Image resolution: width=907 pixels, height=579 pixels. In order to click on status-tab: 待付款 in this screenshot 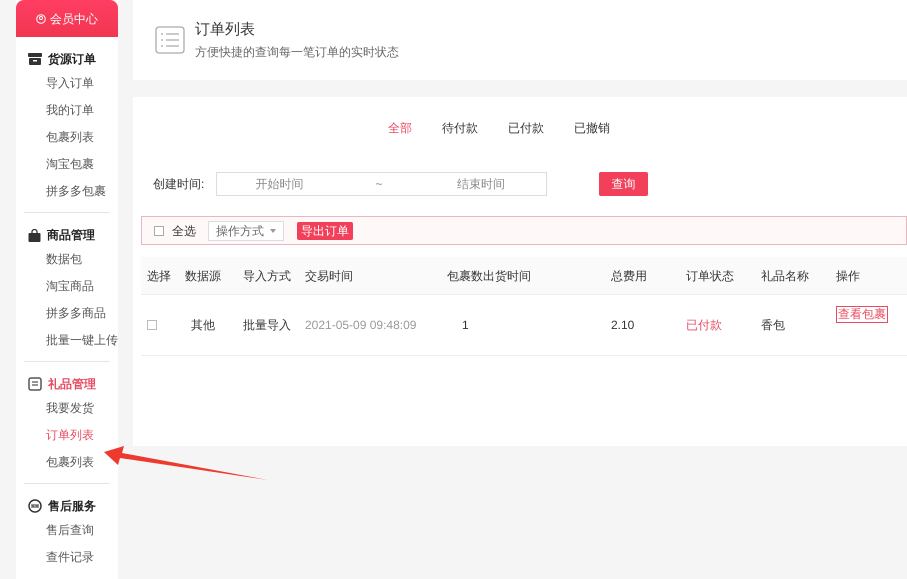, I will do `click(460, 128)`.